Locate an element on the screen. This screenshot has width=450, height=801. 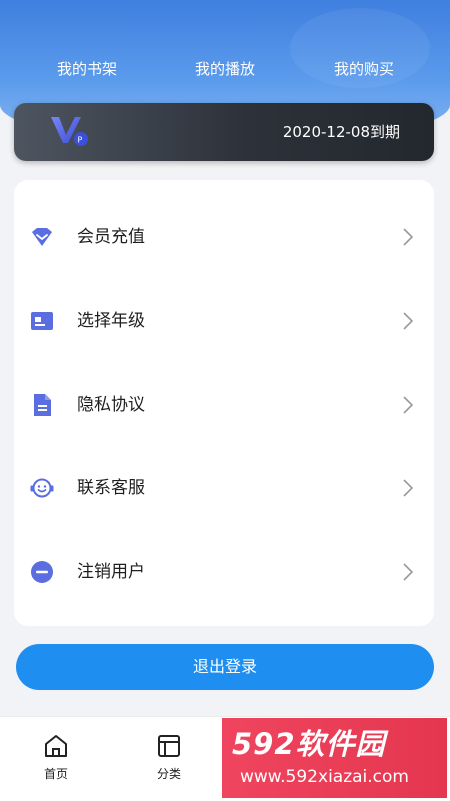
home-icon is located at coordinates (56, 746).